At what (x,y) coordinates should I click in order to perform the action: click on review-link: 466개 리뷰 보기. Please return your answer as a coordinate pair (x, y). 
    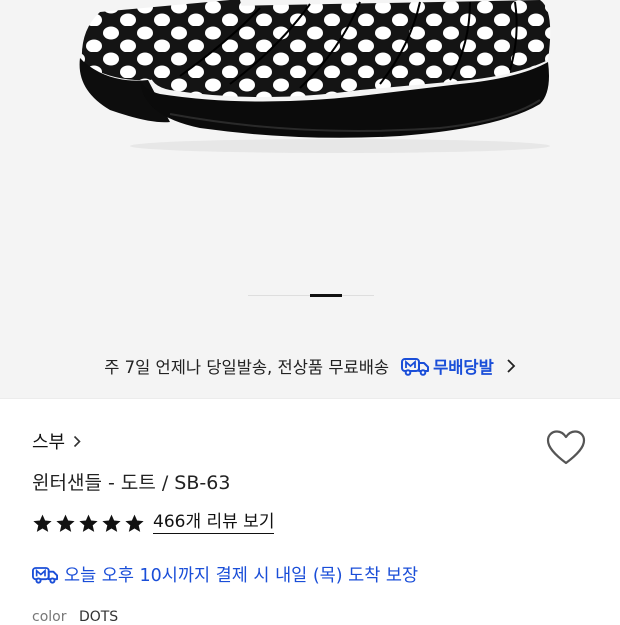
    Looking at the image, I should click on (214, 523).